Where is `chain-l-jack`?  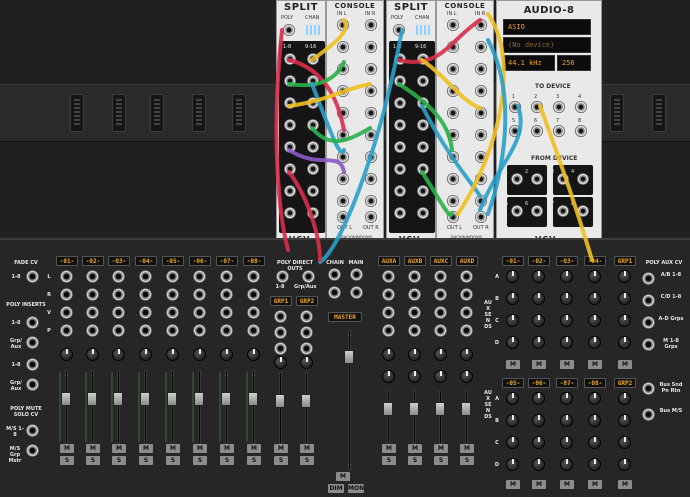
chain-l-jack is located at coordinates (334, 274).